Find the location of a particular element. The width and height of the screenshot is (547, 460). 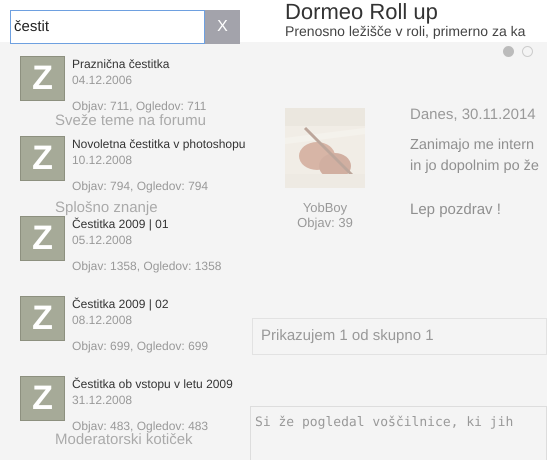

page-title: Dormeo Roll up is located at coordinates (362, 11).